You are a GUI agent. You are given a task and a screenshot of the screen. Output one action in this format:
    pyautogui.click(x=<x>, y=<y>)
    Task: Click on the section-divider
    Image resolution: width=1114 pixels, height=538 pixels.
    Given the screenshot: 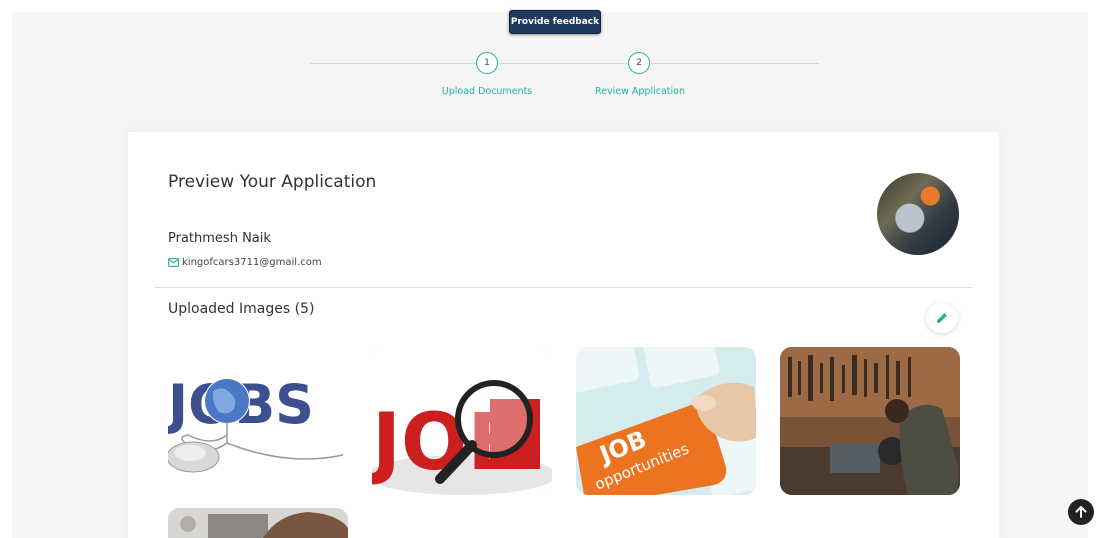 What is the action you would take?
    pyautogui.click(x=563, y=287)
    